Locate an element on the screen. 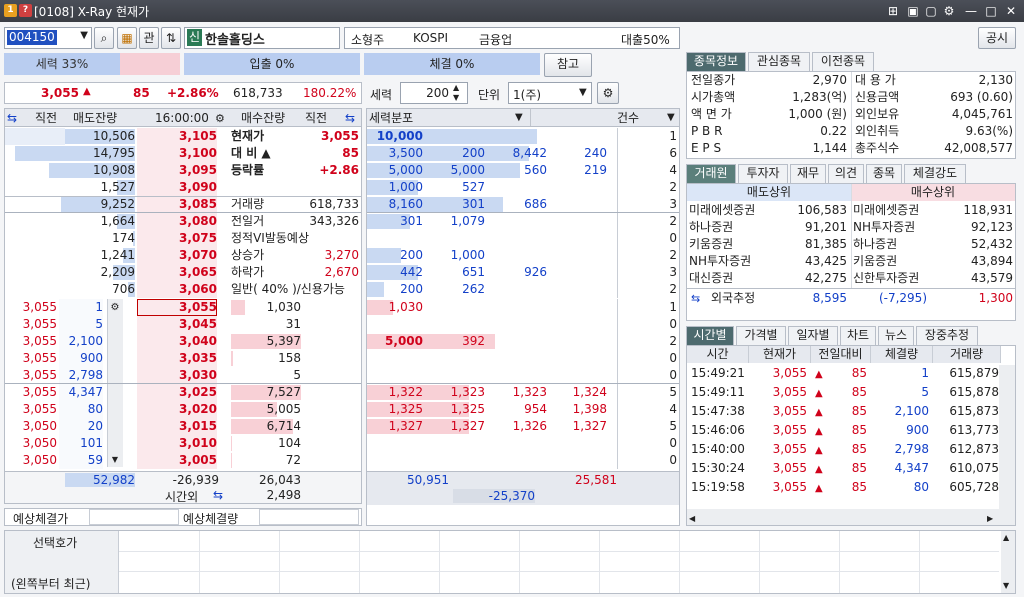 The image size is (1024, 597). ask-remaining: 706 is located at coordinates (123, 289).